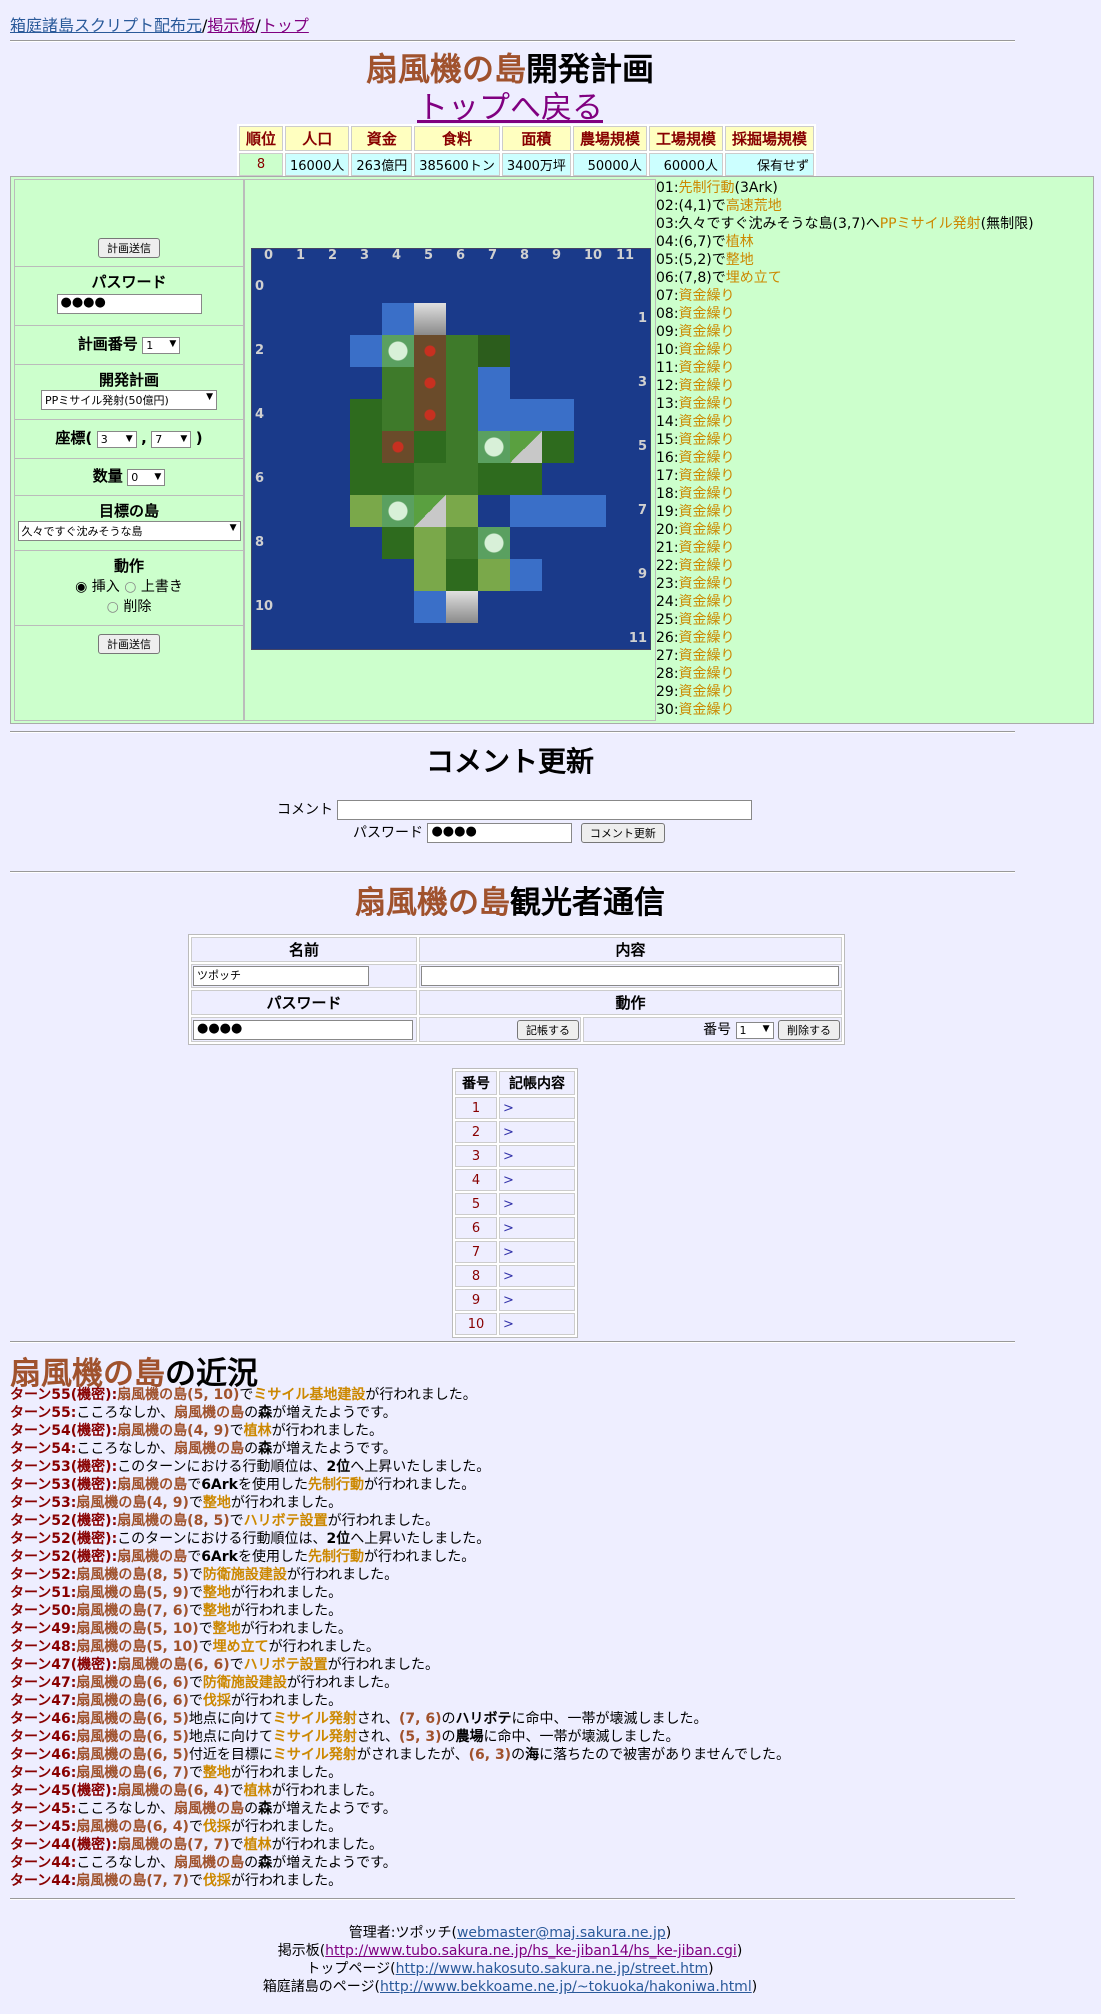 This screenshot has width=1101, height=2014. I want to click on coord-x-select: 3 ▼, so click(116, 439).